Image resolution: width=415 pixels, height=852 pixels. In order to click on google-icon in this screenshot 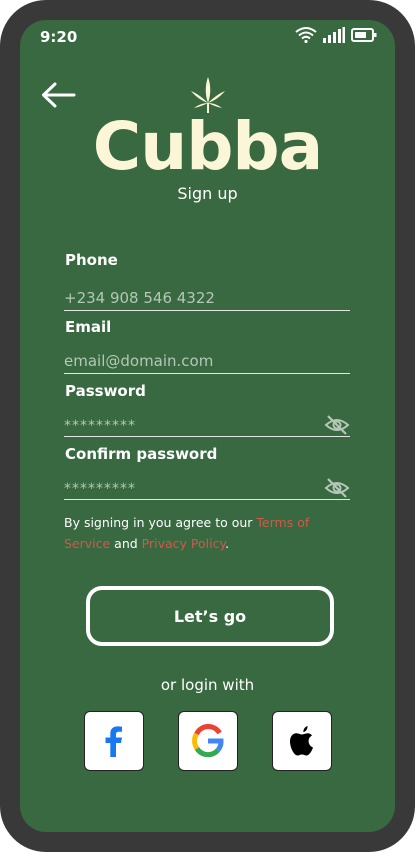, I will do `click(208, 741)`.